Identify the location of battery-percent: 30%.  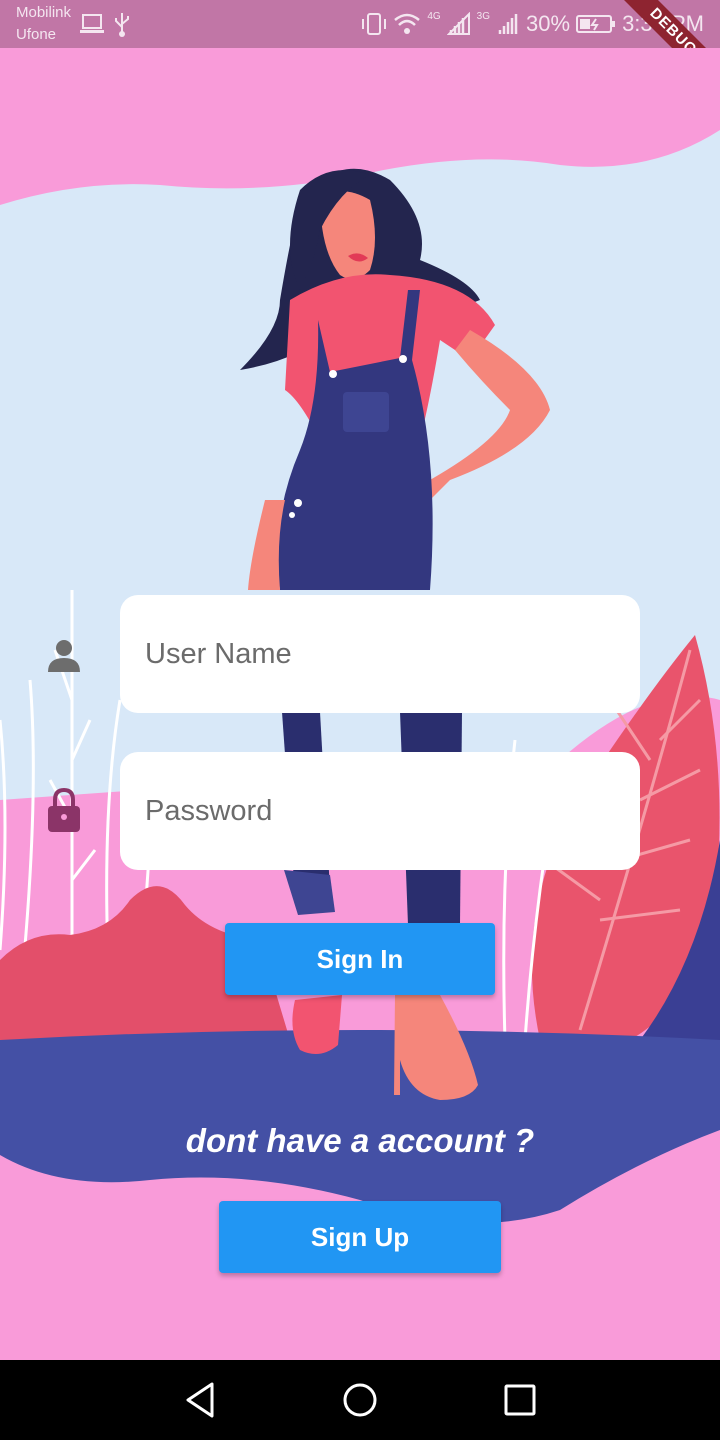
(548, 23).